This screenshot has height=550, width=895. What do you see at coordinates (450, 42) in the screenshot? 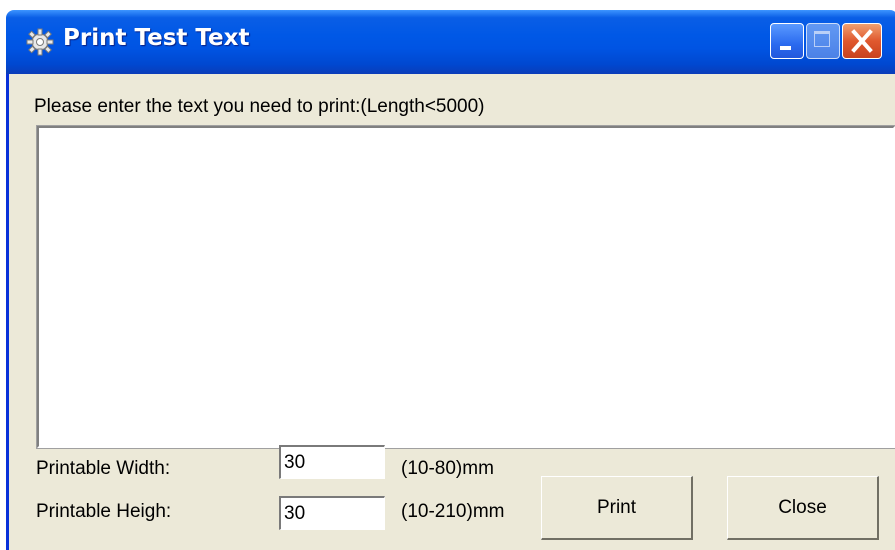
I see `title-bar: Print Test Text` at bounding box center [450, 42].